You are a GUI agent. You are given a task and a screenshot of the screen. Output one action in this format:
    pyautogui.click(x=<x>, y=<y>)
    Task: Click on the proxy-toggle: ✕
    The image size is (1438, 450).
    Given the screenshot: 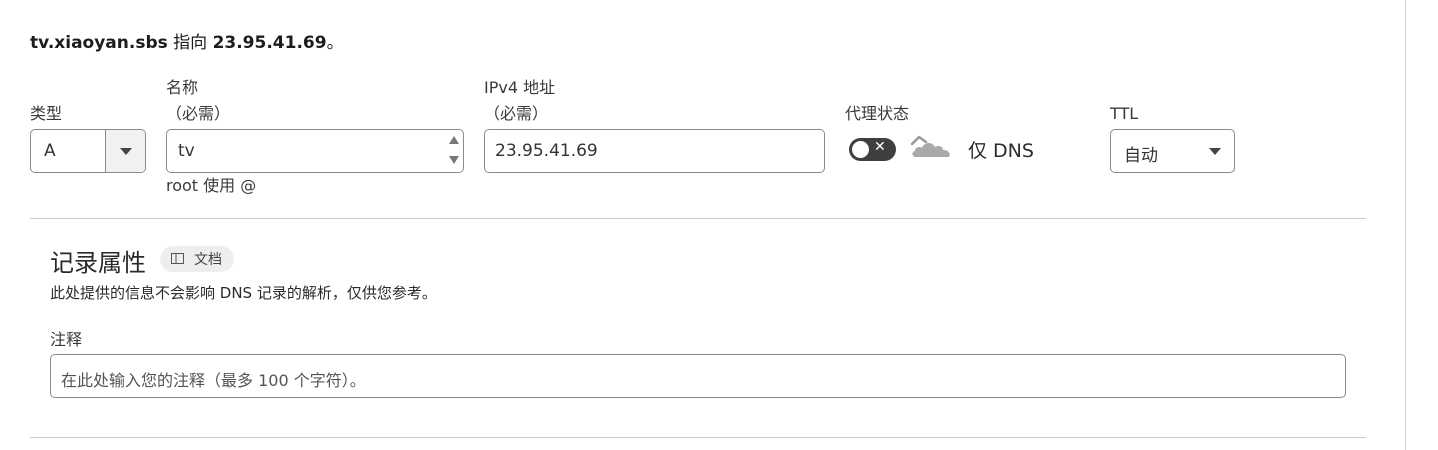 What is the action you would take?
    pyautogui.click(x=872, y=149)
    